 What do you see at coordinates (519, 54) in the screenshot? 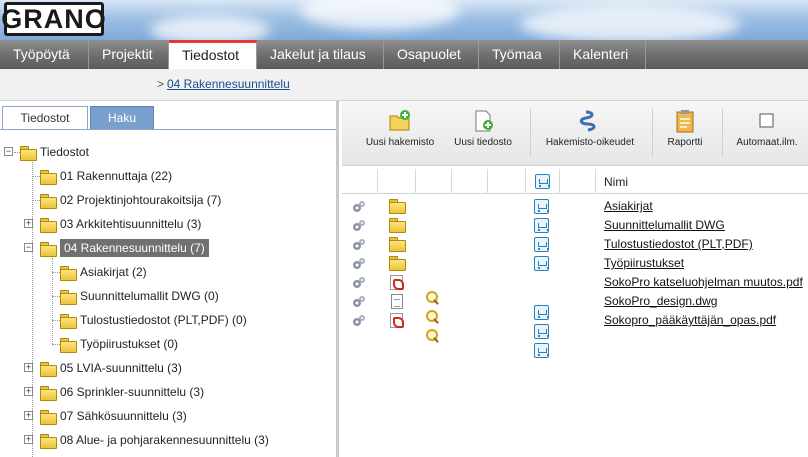
I see `nav-tab-tyomaa: Työmaa` at bounding box center [519, 54].